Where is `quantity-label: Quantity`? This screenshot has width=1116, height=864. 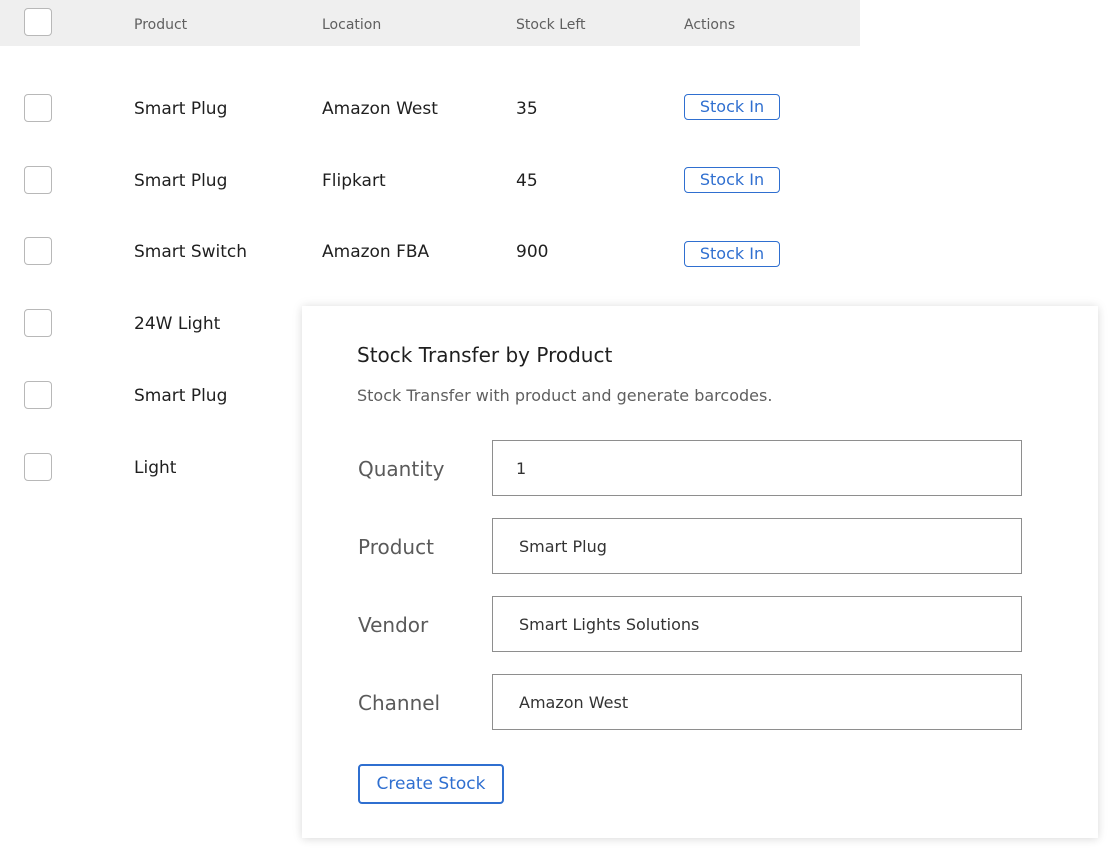
quantity-label: Quantity is located at coordinates (401, 469).